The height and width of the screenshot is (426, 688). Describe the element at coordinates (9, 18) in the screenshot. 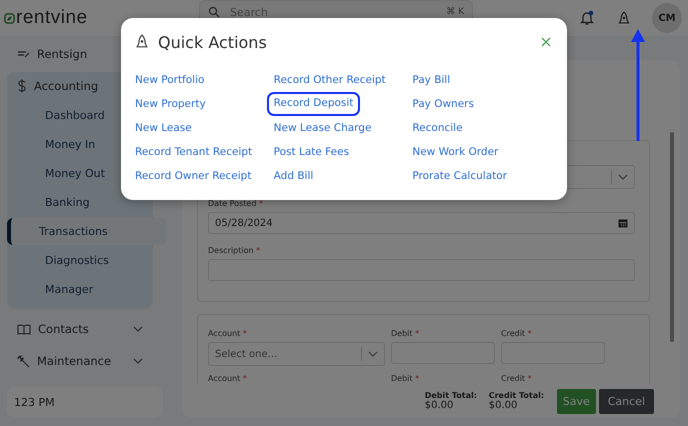

I see `leaf-icon` at that location.